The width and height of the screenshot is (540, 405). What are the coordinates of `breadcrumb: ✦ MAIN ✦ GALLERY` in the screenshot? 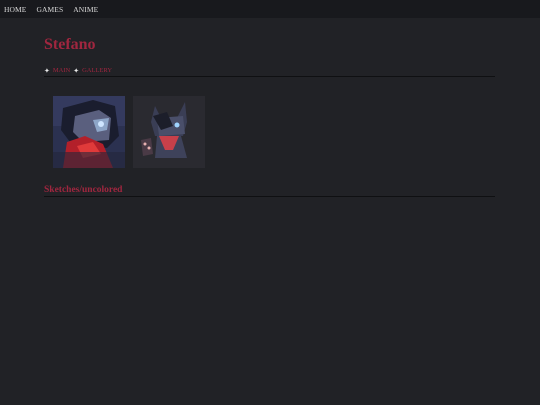 It's located at (269, 71).